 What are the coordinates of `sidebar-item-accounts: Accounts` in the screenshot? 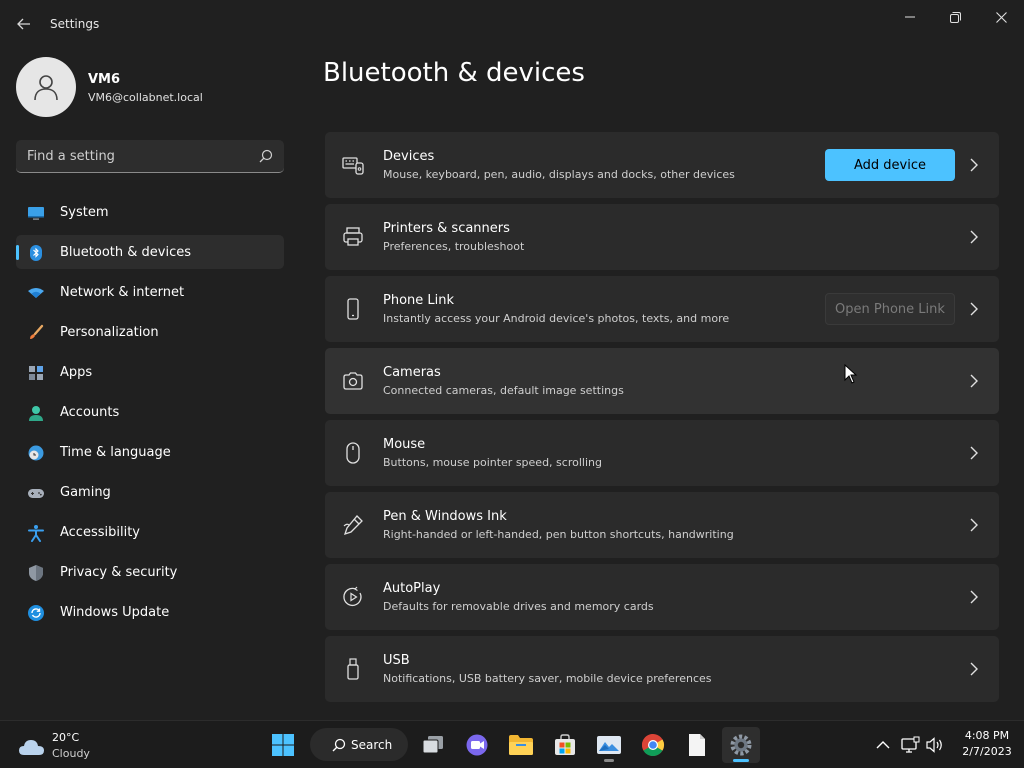 It's located at (150, 412).